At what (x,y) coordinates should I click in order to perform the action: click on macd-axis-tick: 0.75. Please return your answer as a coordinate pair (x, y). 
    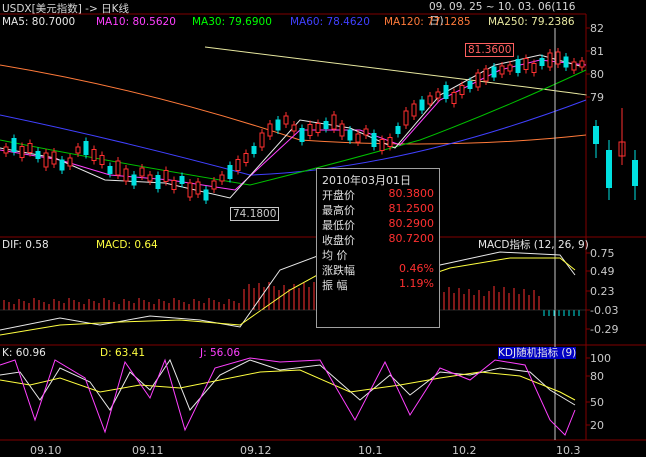
    Looking at the image, I should click on (602, 253).